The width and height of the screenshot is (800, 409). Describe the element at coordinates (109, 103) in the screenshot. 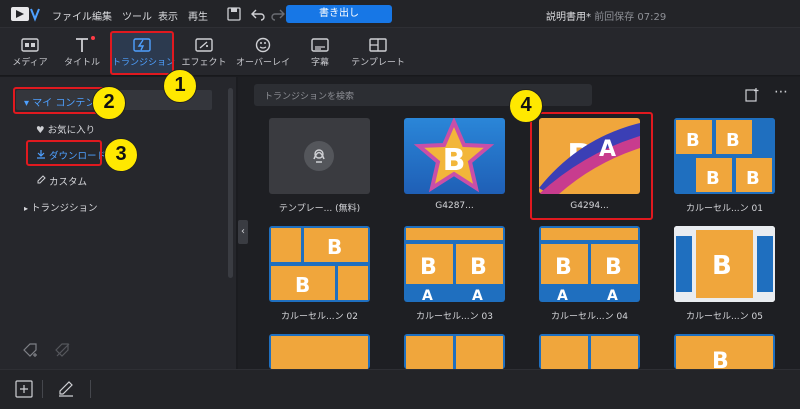

I see `callout-badge-2: 2` at that location.